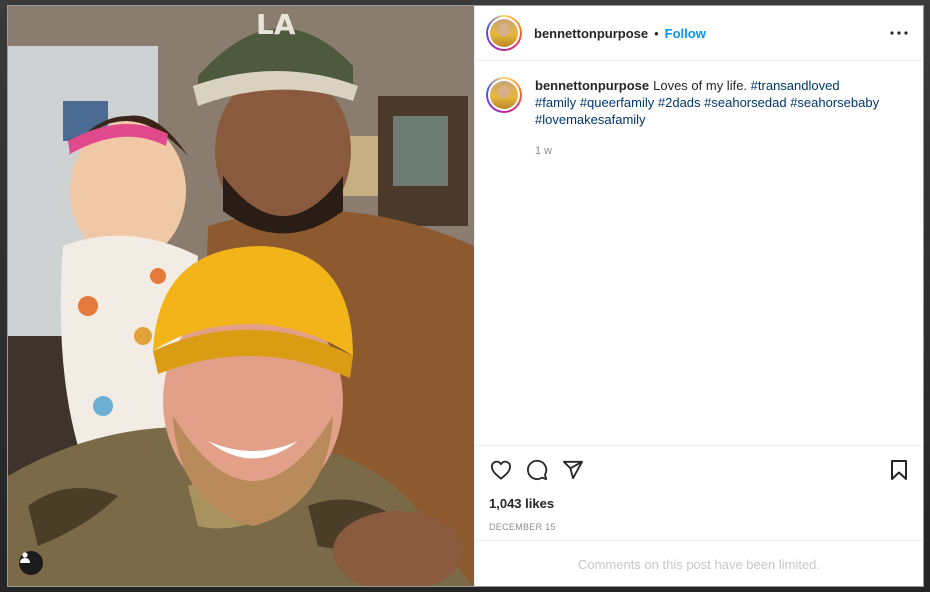 This screenshot has height=592, width=930. Describe the element at coordinates (25, 557) in the screenshot. I see `user-tag-icon` at that location.